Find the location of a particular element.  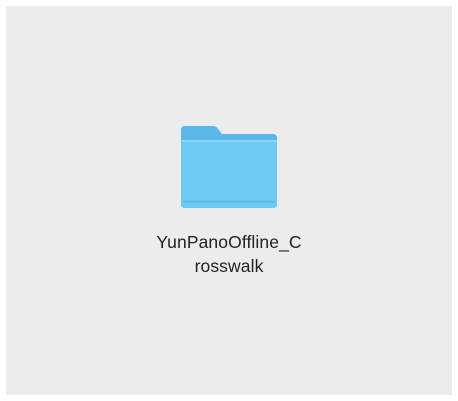

folder-name-line-1: YunPanoOffline_C is located at coordinates (229, 242).